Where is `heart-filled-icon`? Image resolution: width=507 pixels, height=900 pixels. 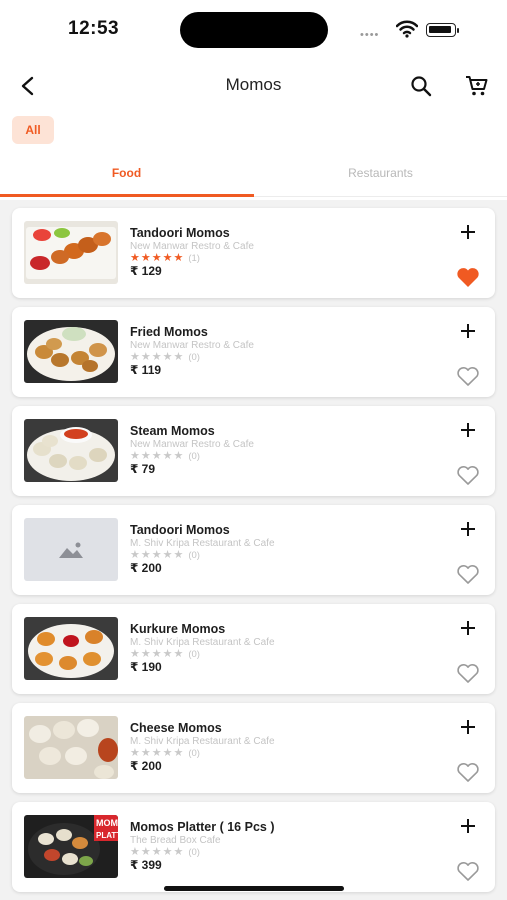
heart-filled-icon is located at coordinates (468, 277).